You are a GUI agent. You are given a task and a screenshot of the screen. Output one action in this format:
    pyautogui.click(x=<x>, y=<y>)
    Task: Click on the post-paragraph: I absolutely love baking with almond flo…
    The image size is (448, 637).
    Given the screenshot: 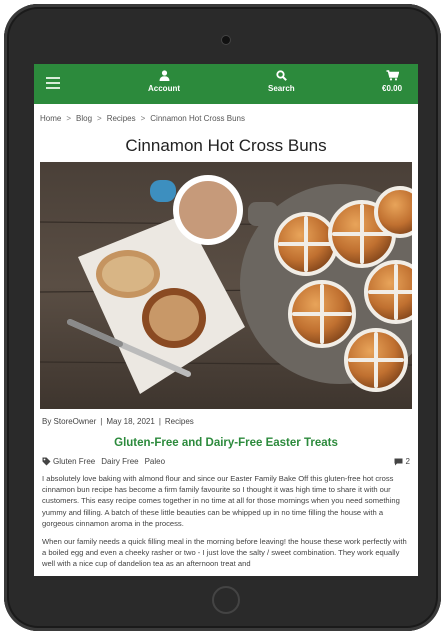 What is the action you would take?
    pyautogui.click(x=221, y=501)
    